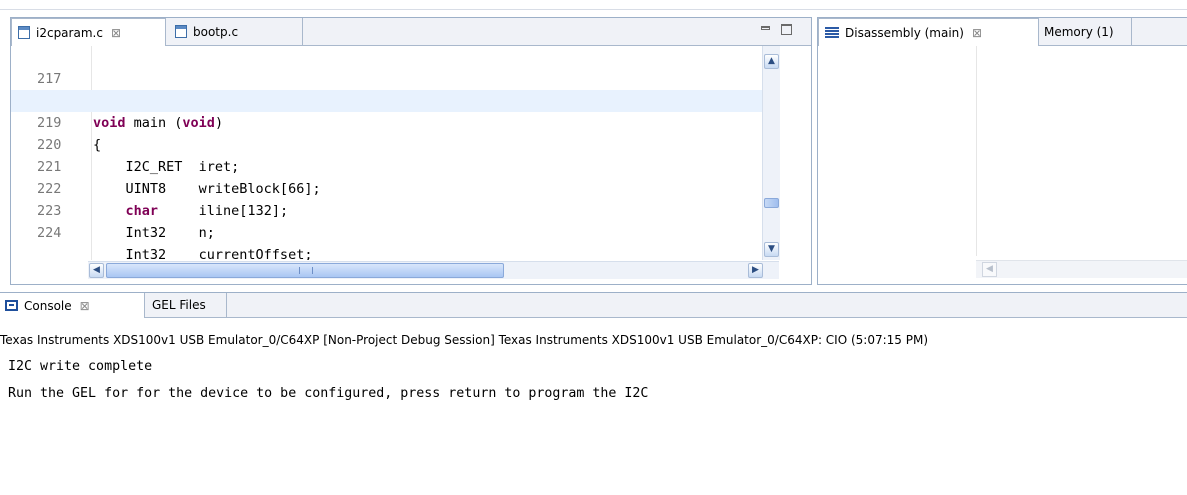  I want to click on disassembly-view: ◀, so click(1002, 165).